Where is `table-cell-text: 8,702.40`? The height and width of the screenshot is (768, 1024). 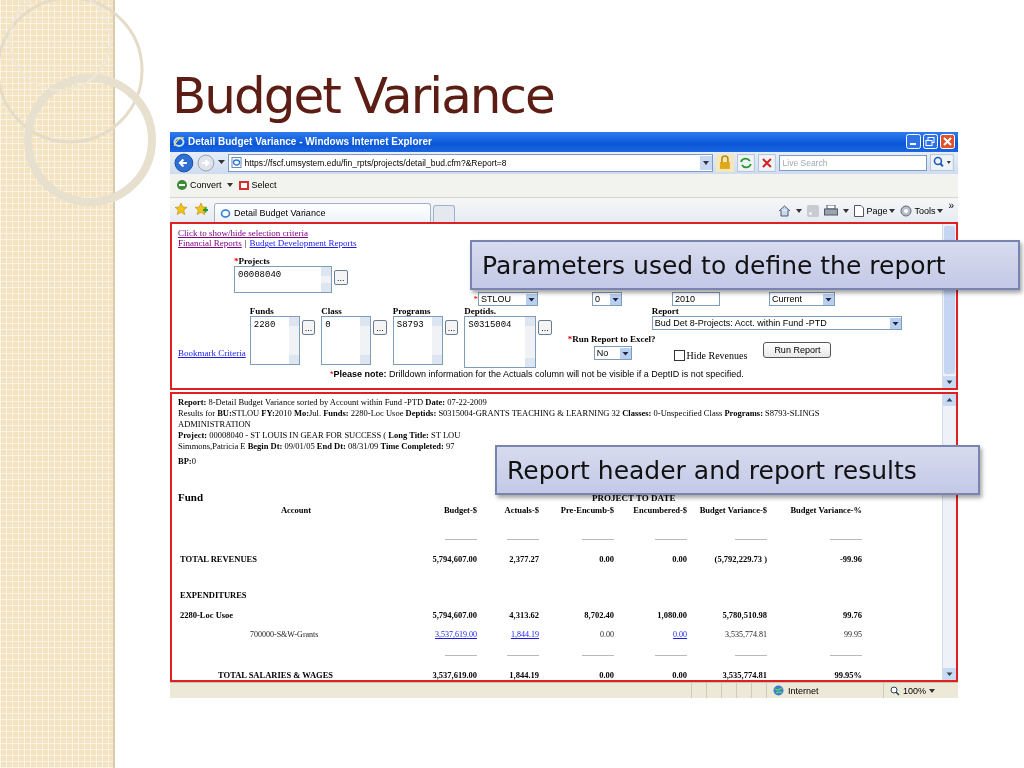
table-cell-text: 8,702.40 is located at coordinates (598, 616).